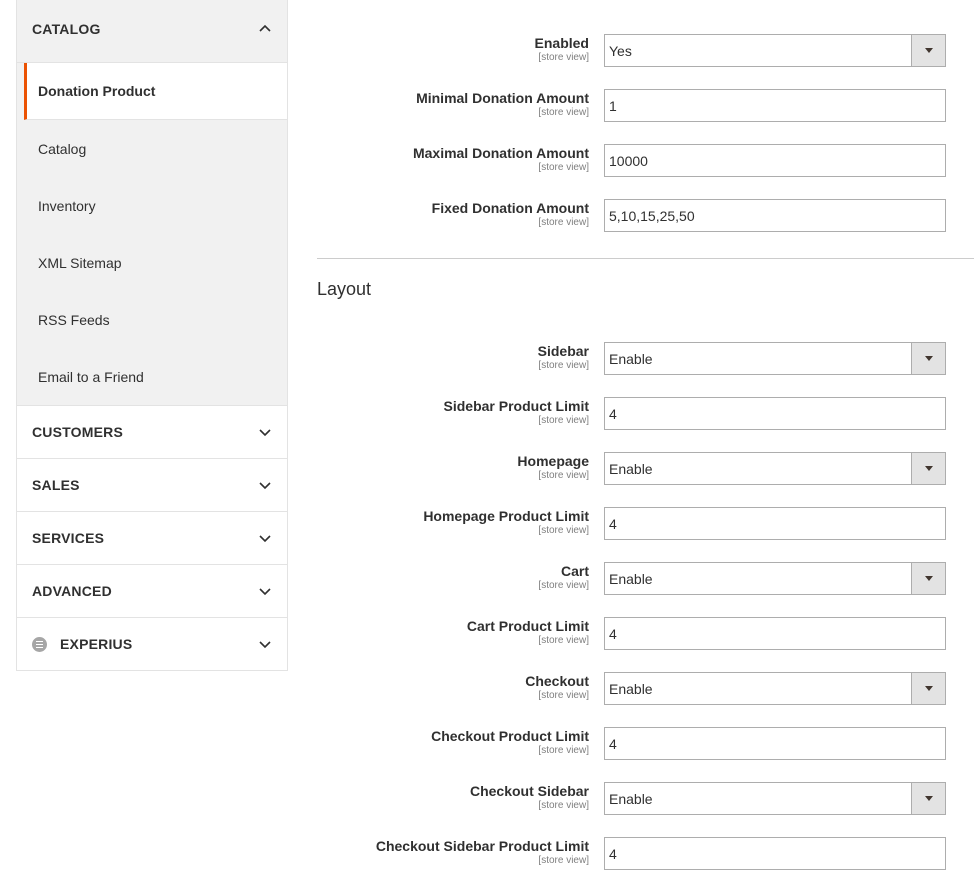 The height and width of the screenshot is (877, 974). What do you see at coordinates (553, 461) in the screenshot?
I see `field-label: Homepage` at bounding box center [553, 461].